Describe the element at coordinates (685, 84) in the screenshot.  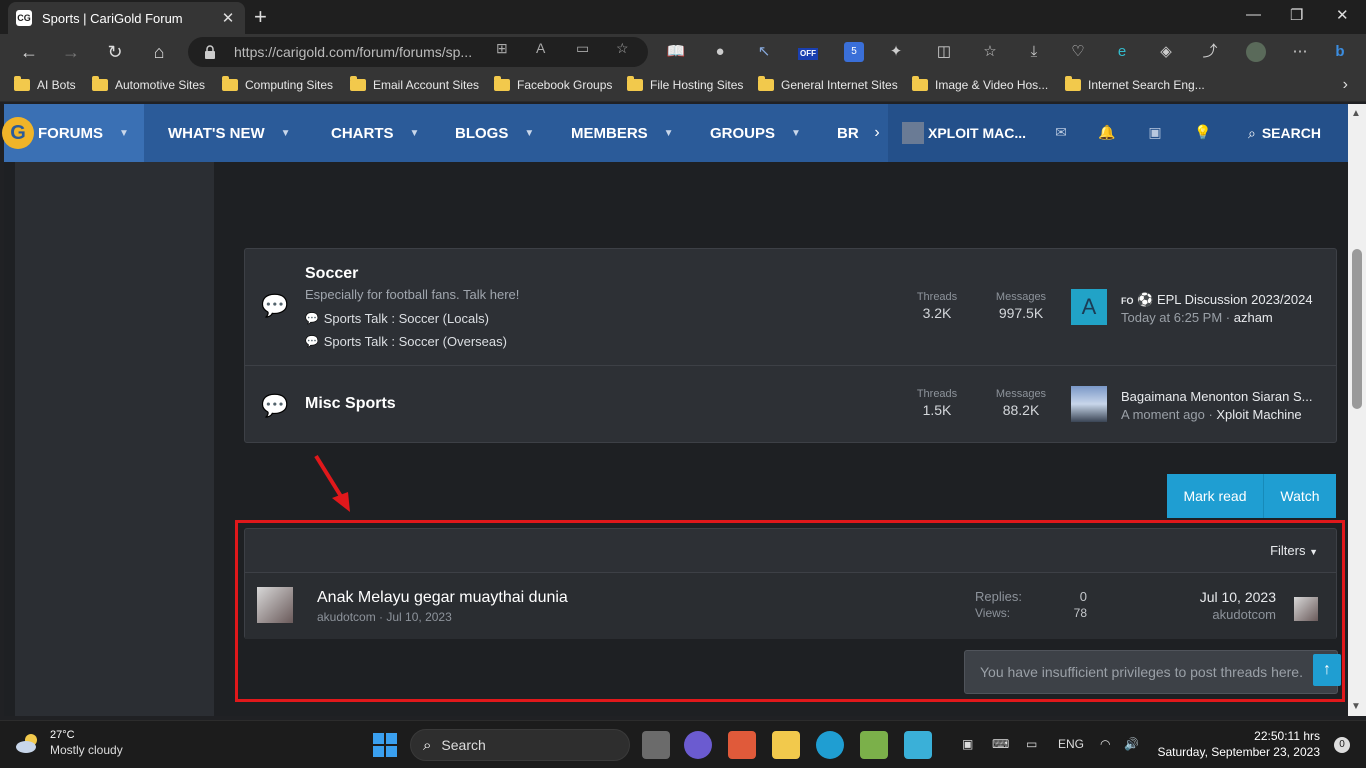
I see `bookmark-folder: File Hosting Sites` at that location.